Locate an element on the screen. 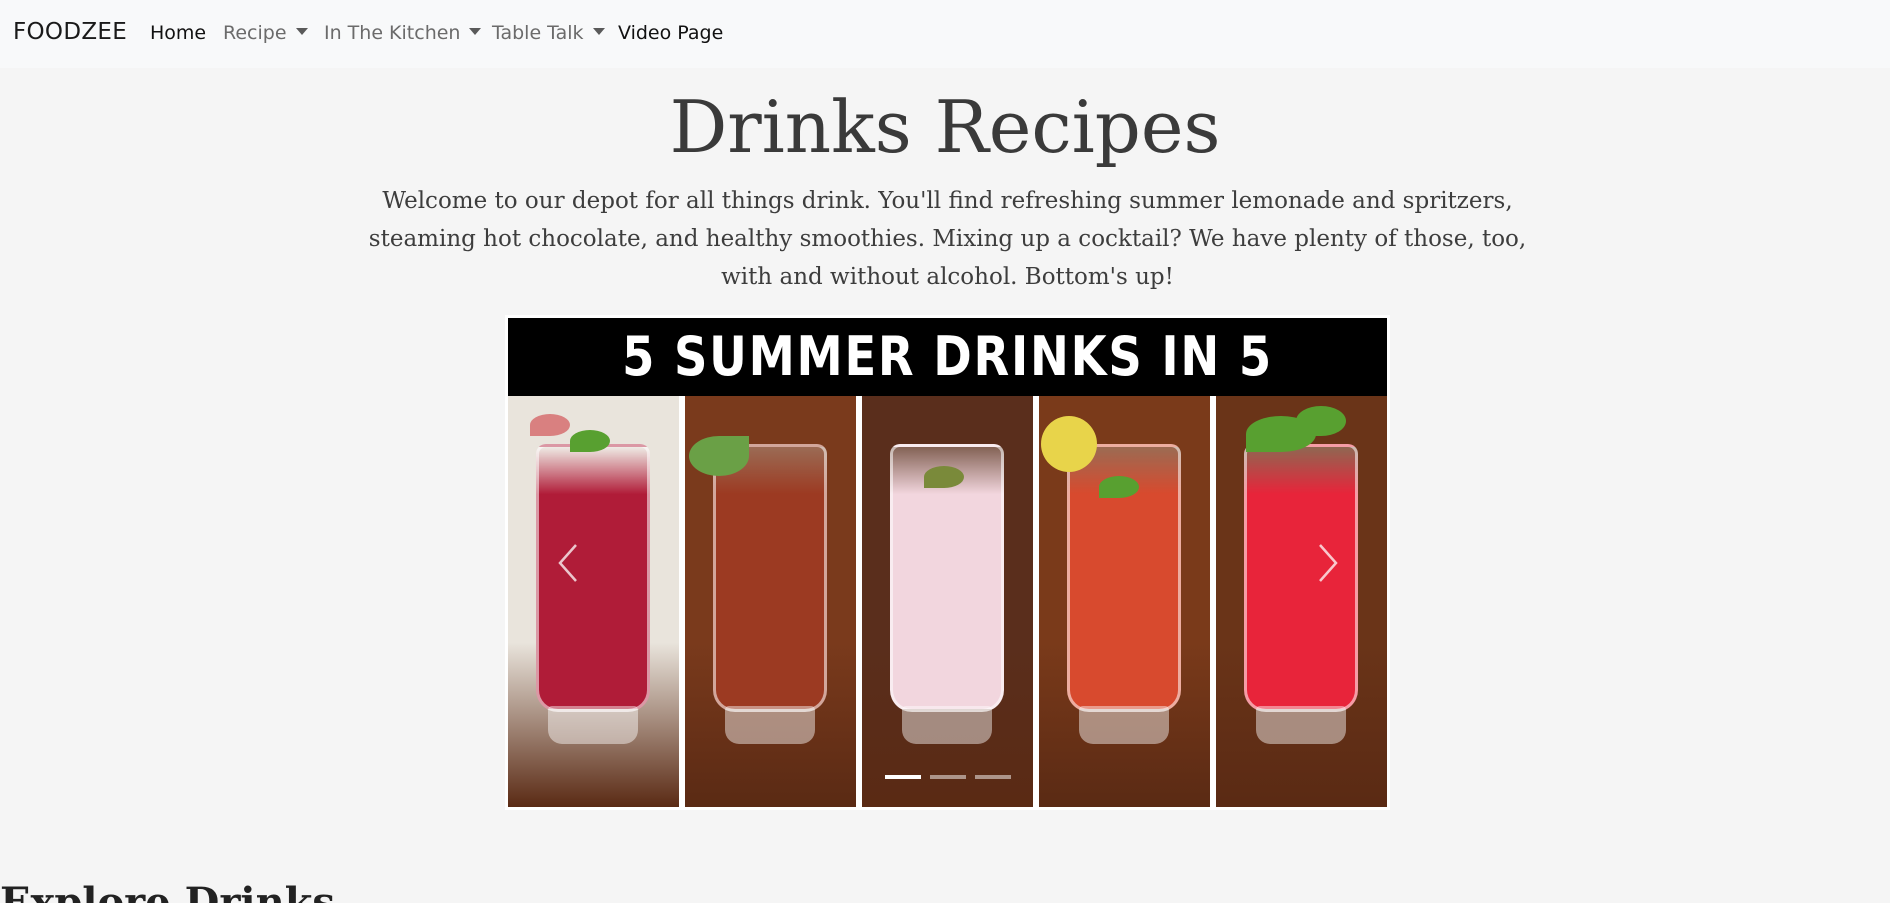 This screenshot has height=903, width=1890. nav-recipe-dropdown: Recipe is located at coordinates (265, 33).